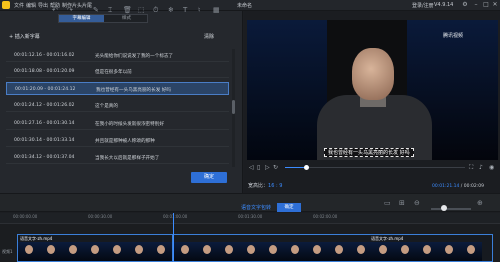  I want to click on tab-subtitle-edit: 字幕编辑, so click(81, 18).